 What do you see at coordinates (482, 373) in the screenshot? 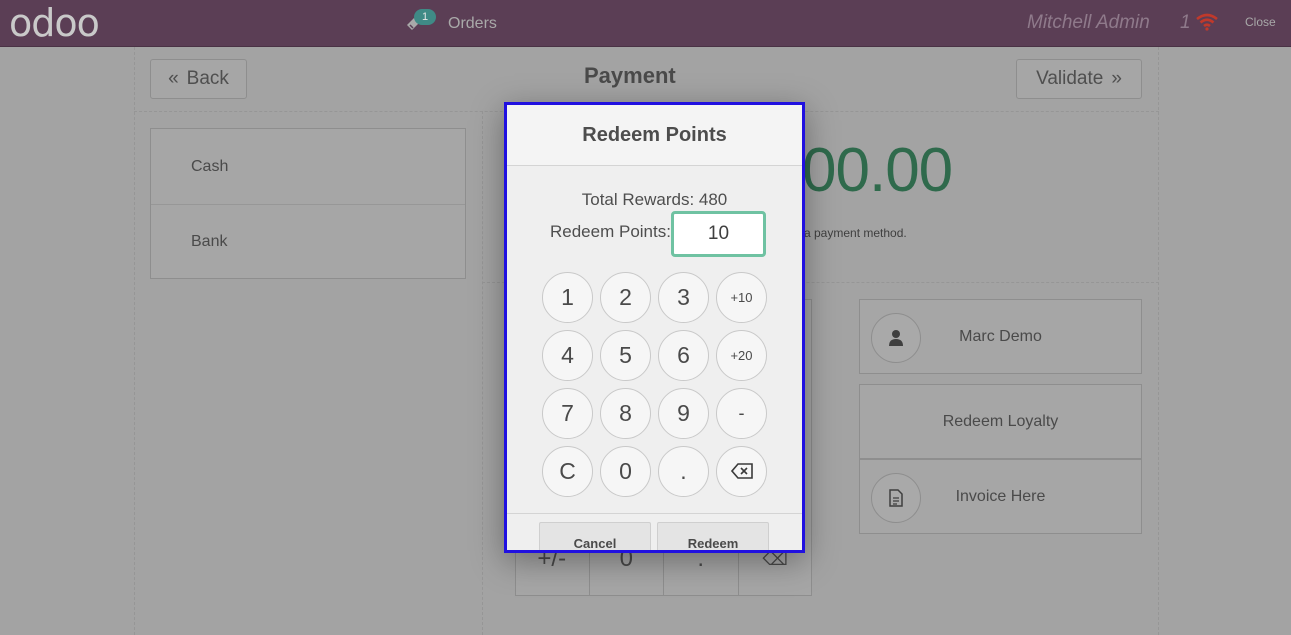
I see `column-divider` at bounding box center [482, 373].